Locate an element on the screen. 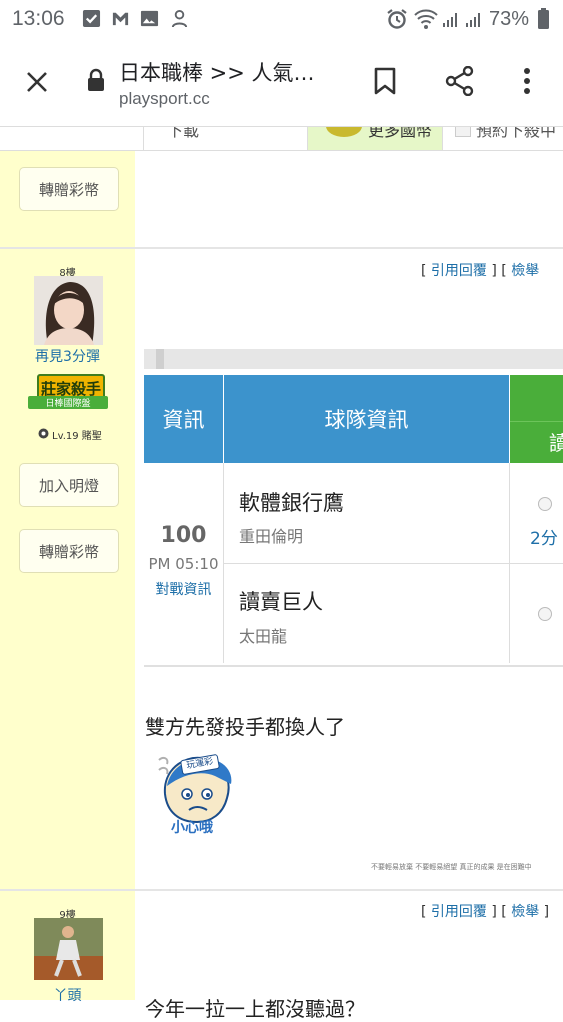 The height and width of the screenshot is (1022, 563). download-text: 下載 is located at coordinates (183, 134).